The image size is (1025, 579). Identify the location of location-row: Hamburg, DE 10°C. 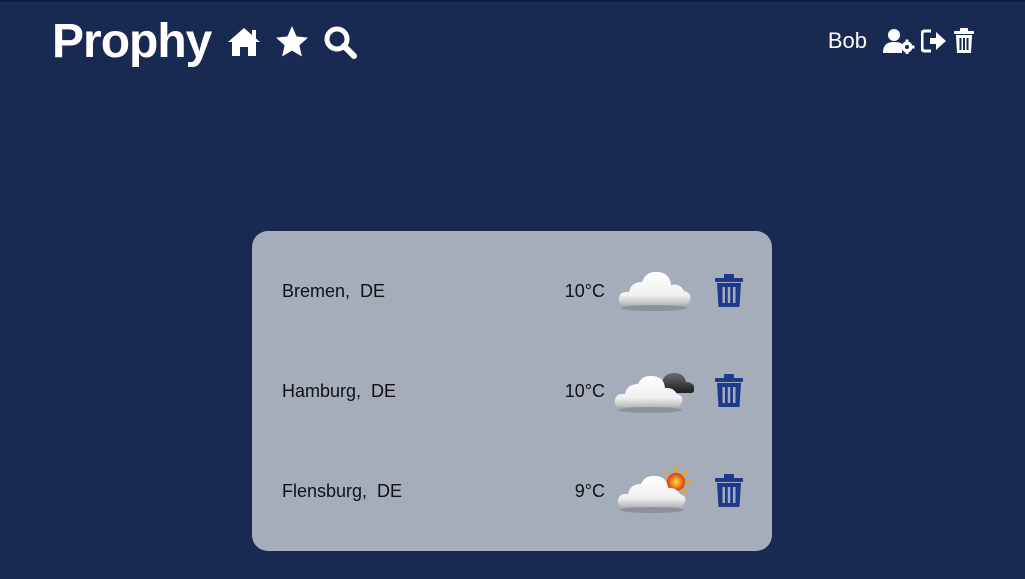
(512, 391).